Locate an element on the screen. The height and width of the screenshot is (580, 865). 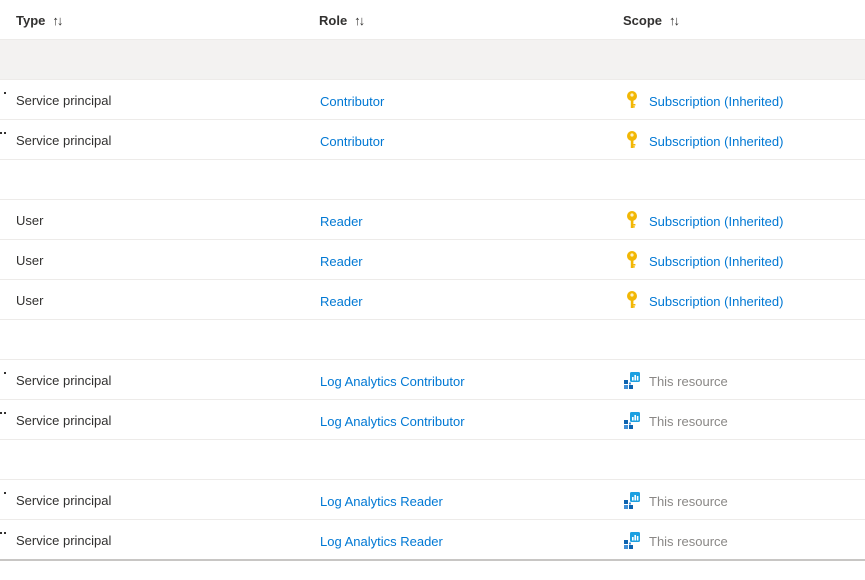
table-bottom-border is located at coordinates (432, 560).